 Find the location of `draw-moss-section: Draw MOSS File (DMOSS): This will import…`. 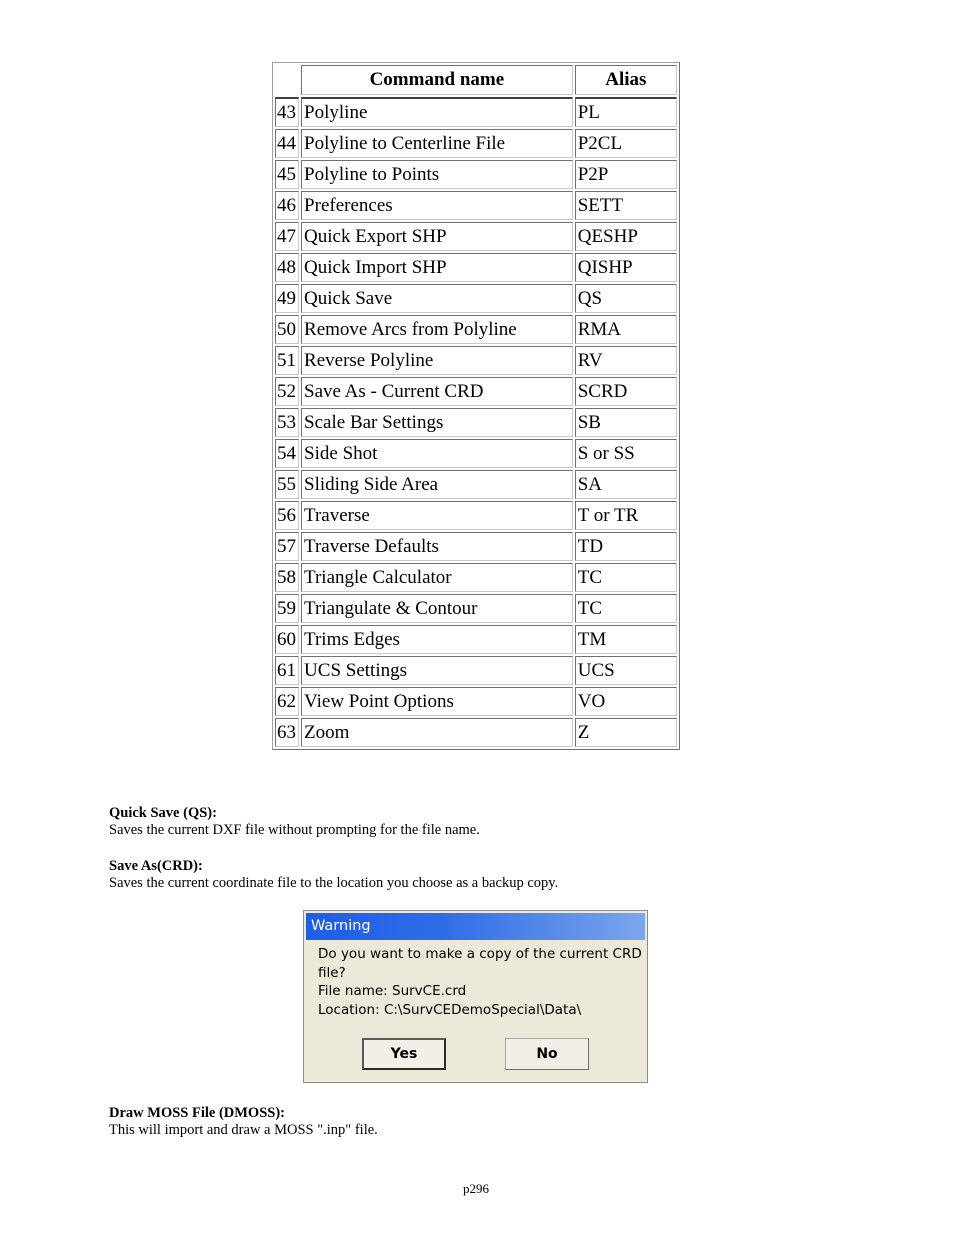

draw-moss-section: Draw MOSS File (DMOSS): This will import… is located at coordinates (243, 1122).